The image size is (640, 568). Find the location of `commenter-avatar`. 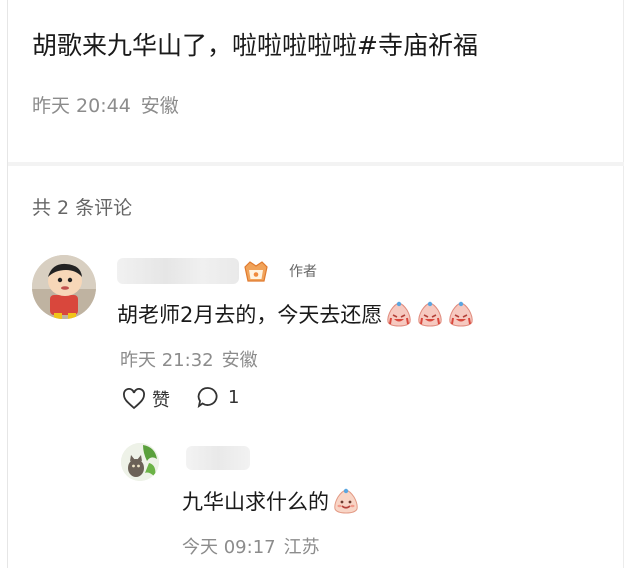

commenter-avatar is located at coordinates (64, 287).